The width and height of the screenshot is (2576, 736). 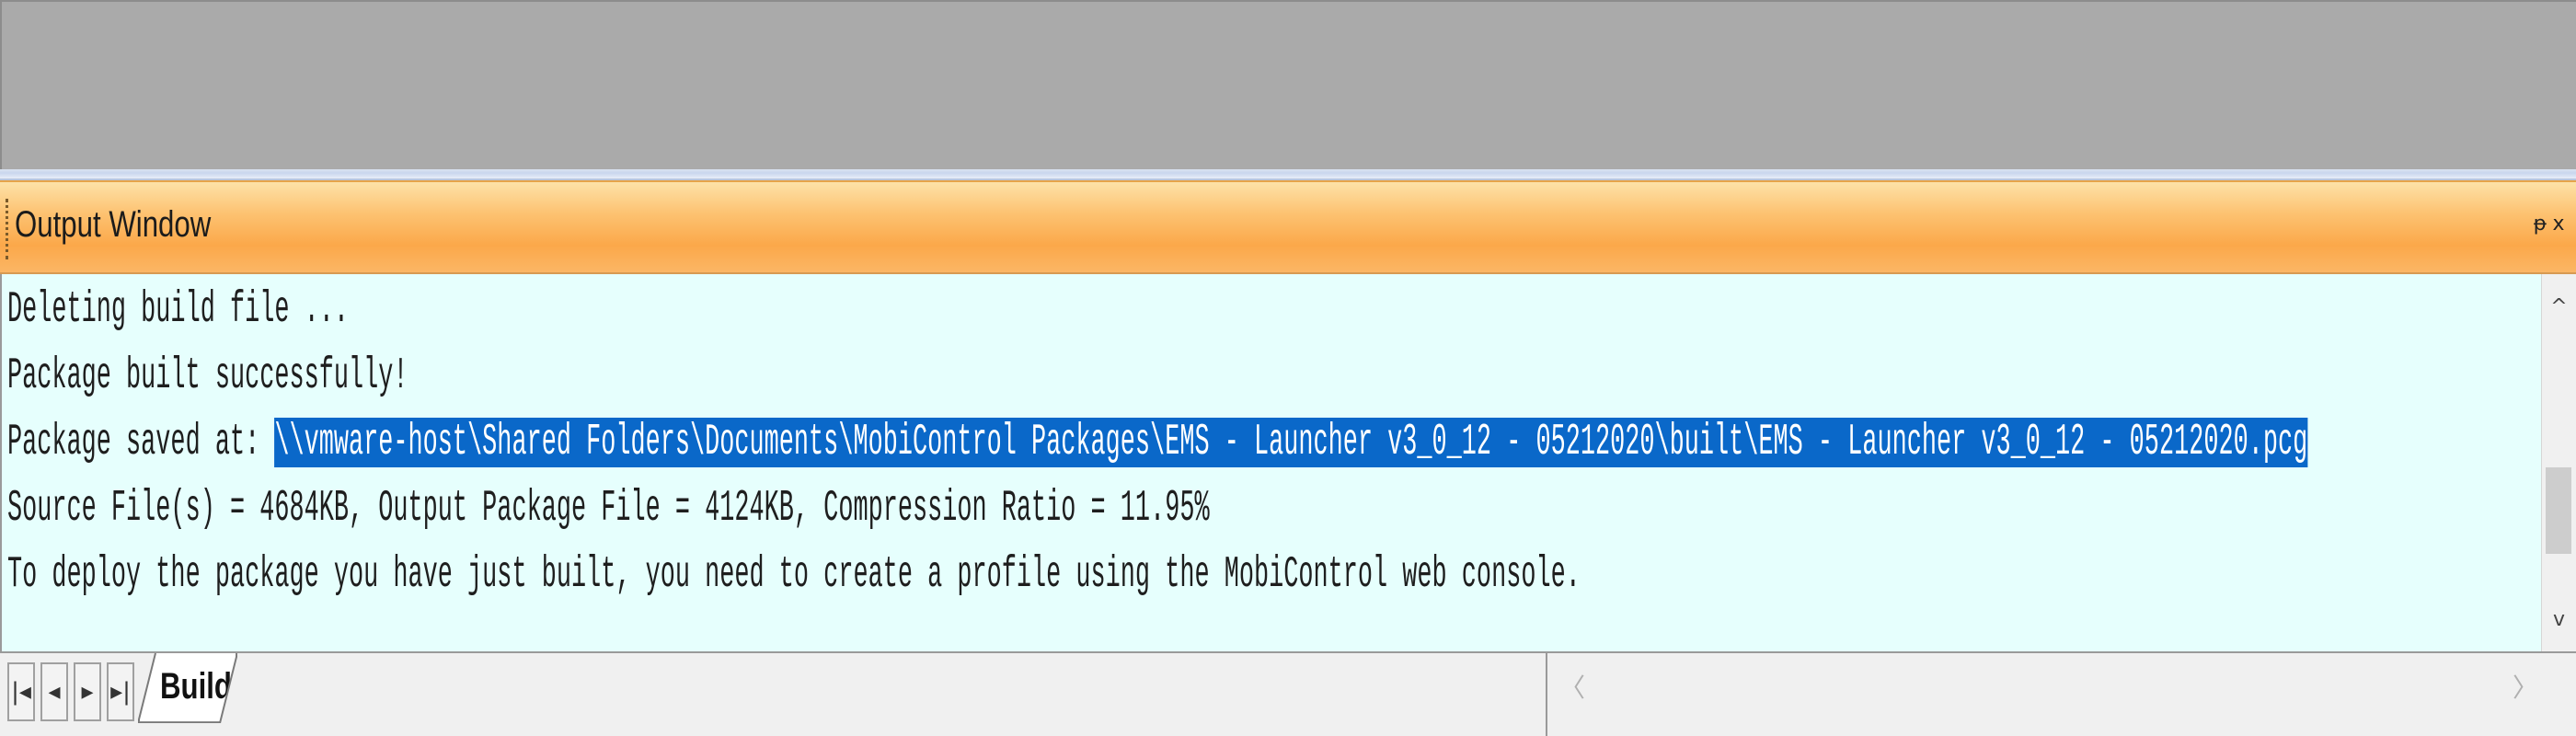 I want to click on tab-build-label: Build, so click(x=196, y=686).